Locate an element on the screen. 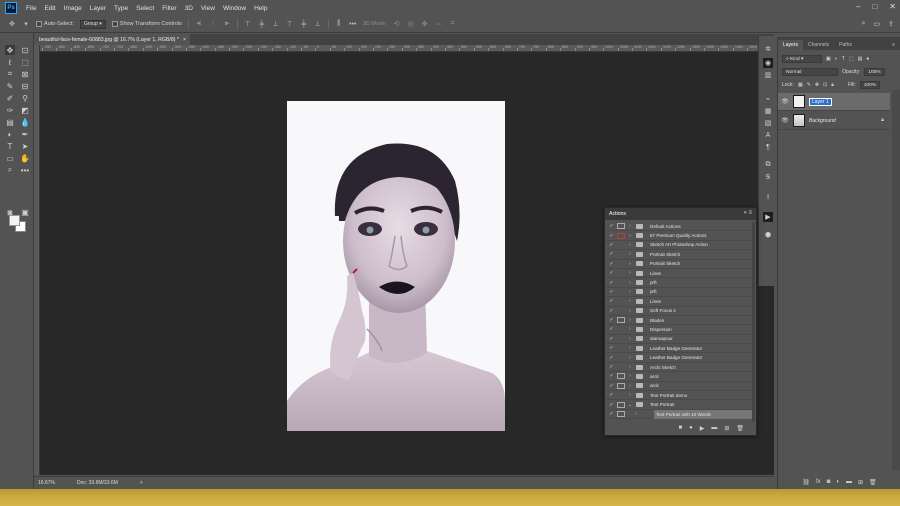 This screenshot has width=900, height=506. action-set-item: ✓ › Blades is located at coordinates (679, 321).